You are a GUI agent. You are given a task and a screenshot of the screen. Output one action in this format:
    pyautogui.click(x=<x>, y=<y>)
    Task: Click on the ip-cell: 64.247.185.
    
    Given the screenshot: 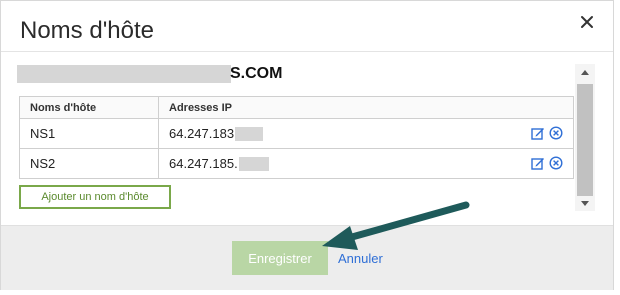 What is the action you would take?
    pyautogui.click(x=366, y=163)
    